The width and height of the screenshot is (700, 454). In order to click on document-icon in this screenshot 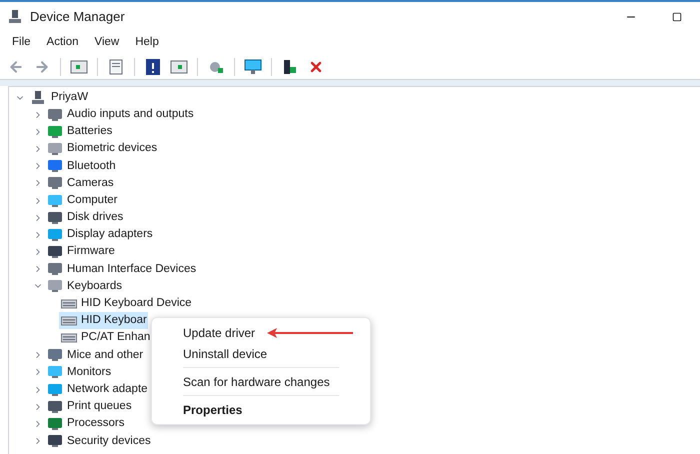, I will do `click(116, 66)`.